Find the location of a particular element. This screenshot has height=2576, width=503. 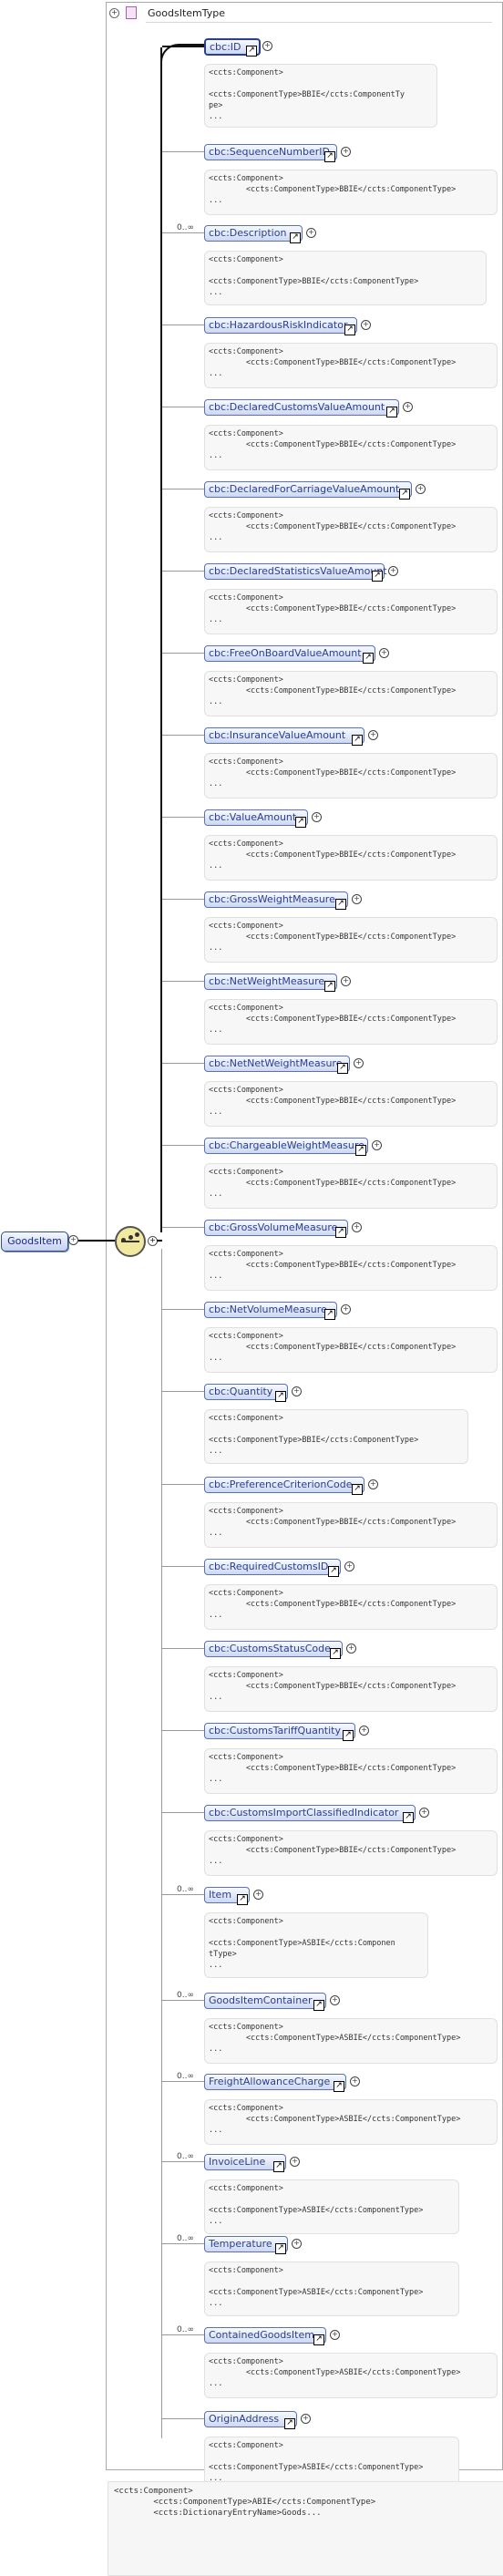

element-grossvolumemeasure: cbc:GrossVolumeMeasure is located at coordinates (276, 1228).